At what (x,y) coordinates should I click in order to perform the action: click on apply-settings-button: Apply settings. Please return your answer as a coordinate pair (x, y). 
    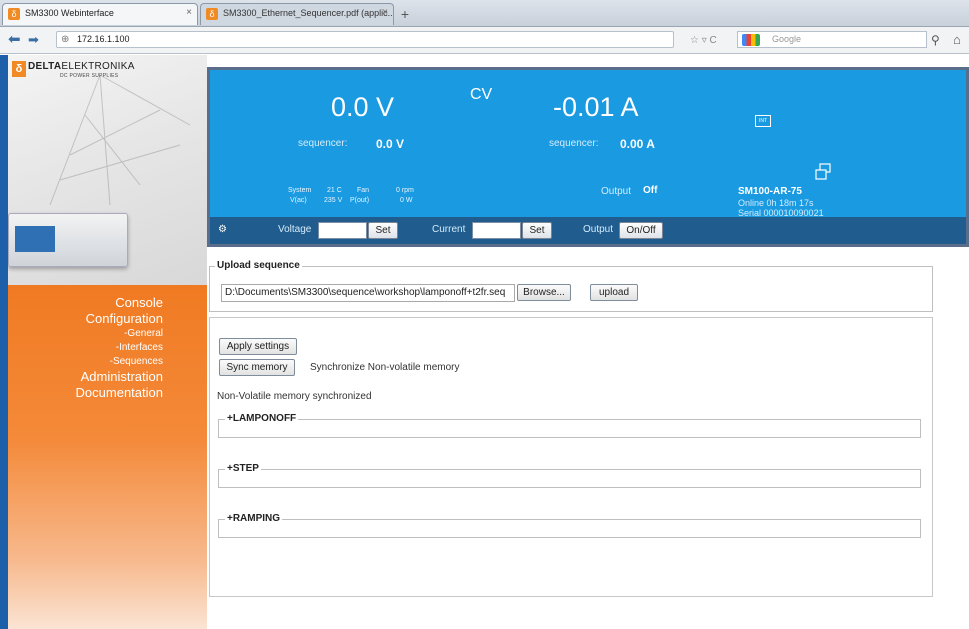
    Looking at the image, I should click on (258, 346).